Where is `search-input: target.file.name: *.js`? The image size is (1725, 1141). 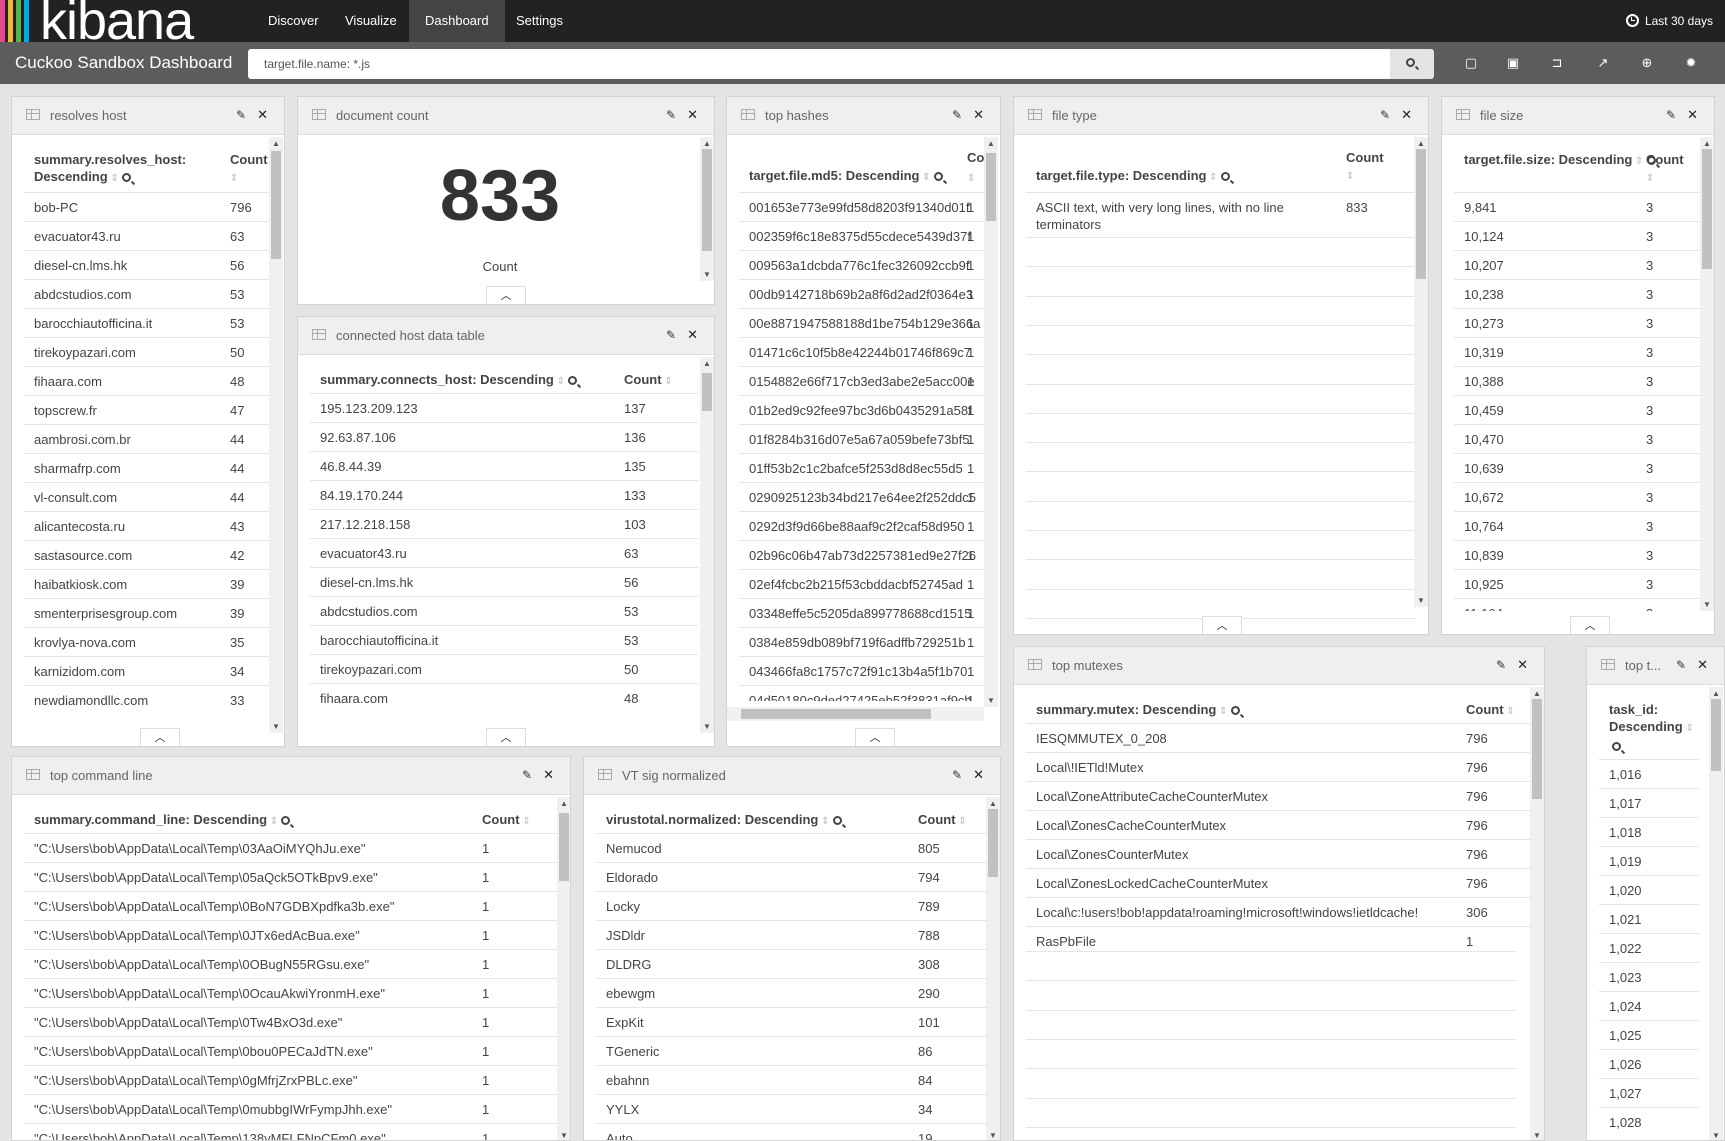
search-input: target.file.name: *.js is located at coordinates (819, 64).